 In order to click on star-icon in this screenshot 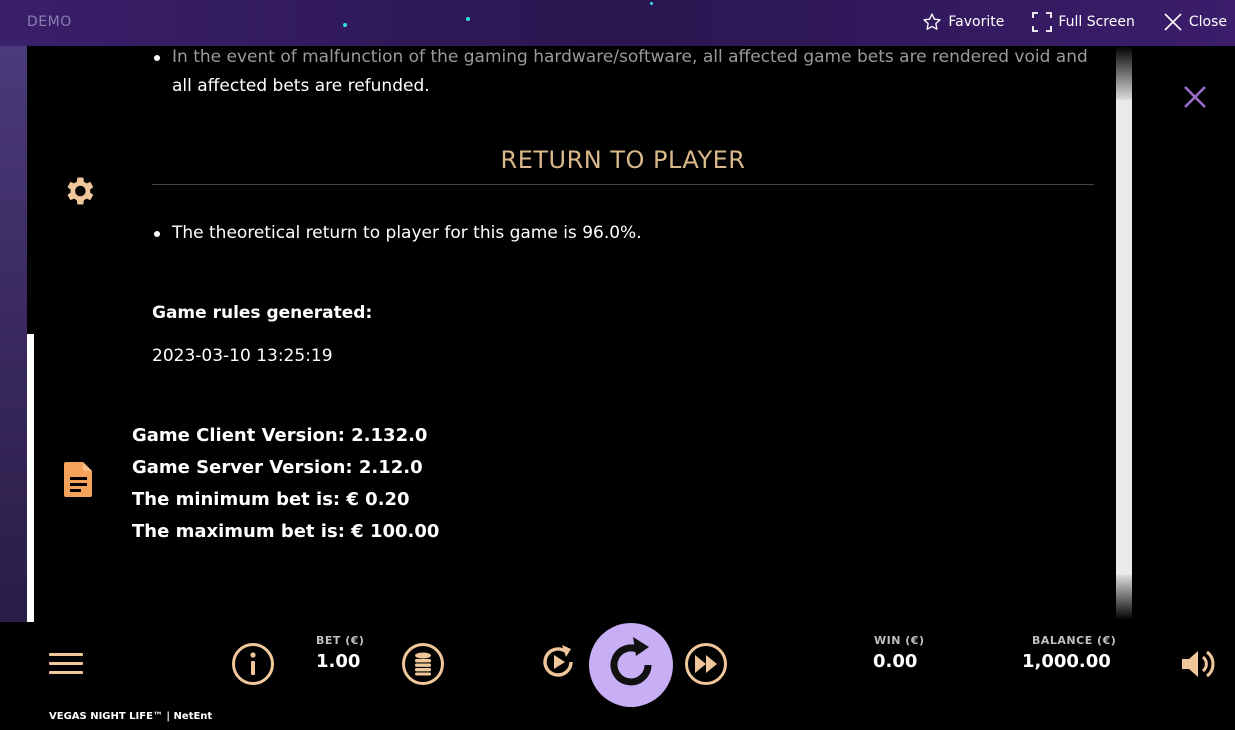, I will do `click(932, 22)`.